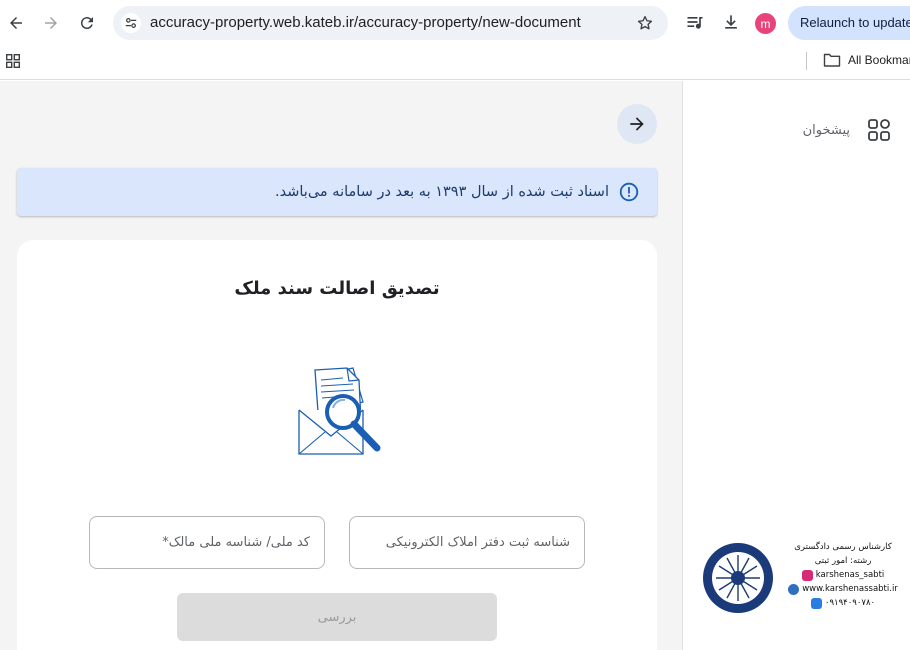 This screenshot has height=650, width=910. What do you see at coordinates (849, 23) in the screenshot?
I see `relaunch-button: Relaunch to update` at bounding box center [849, 23].